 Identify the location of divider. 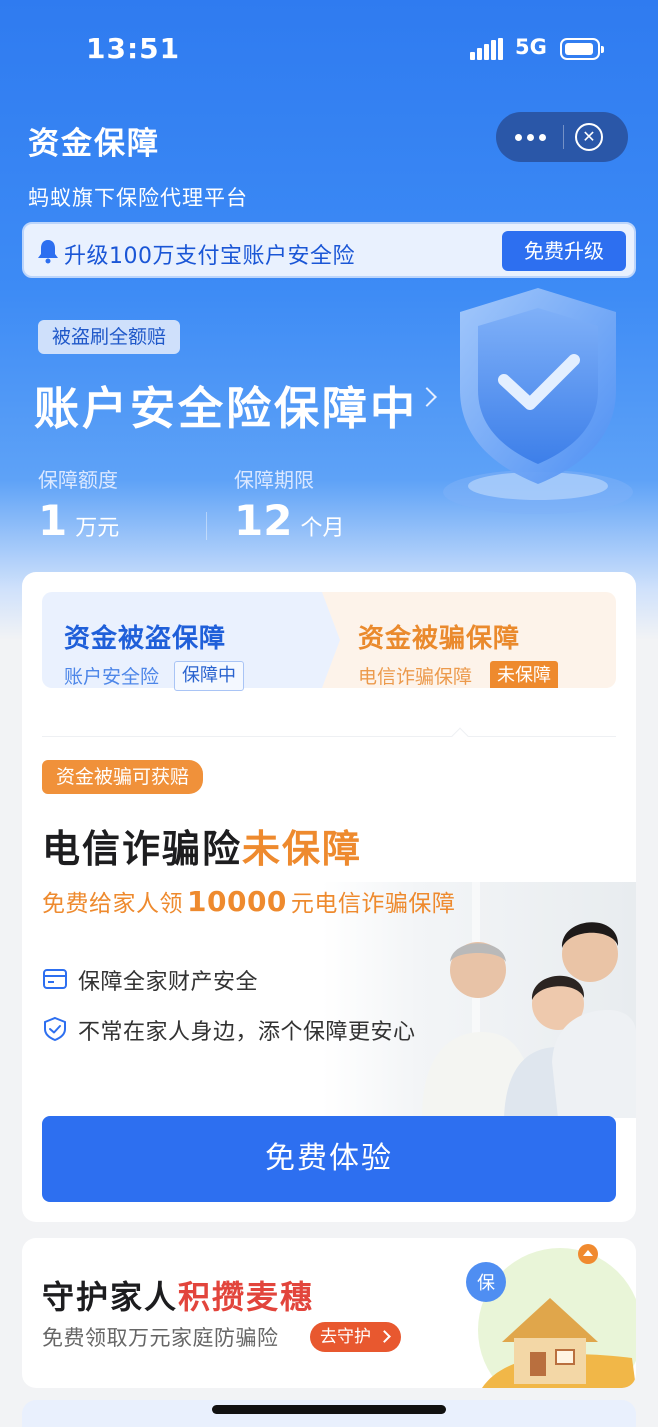
(329, 736).